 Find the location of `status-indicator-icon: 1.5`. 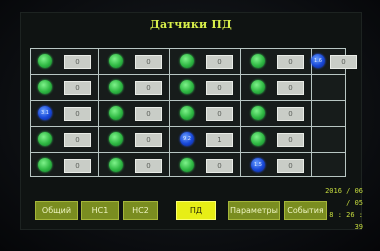

status-indicator-icon: 1.5 is located at coordinates (258, 165).